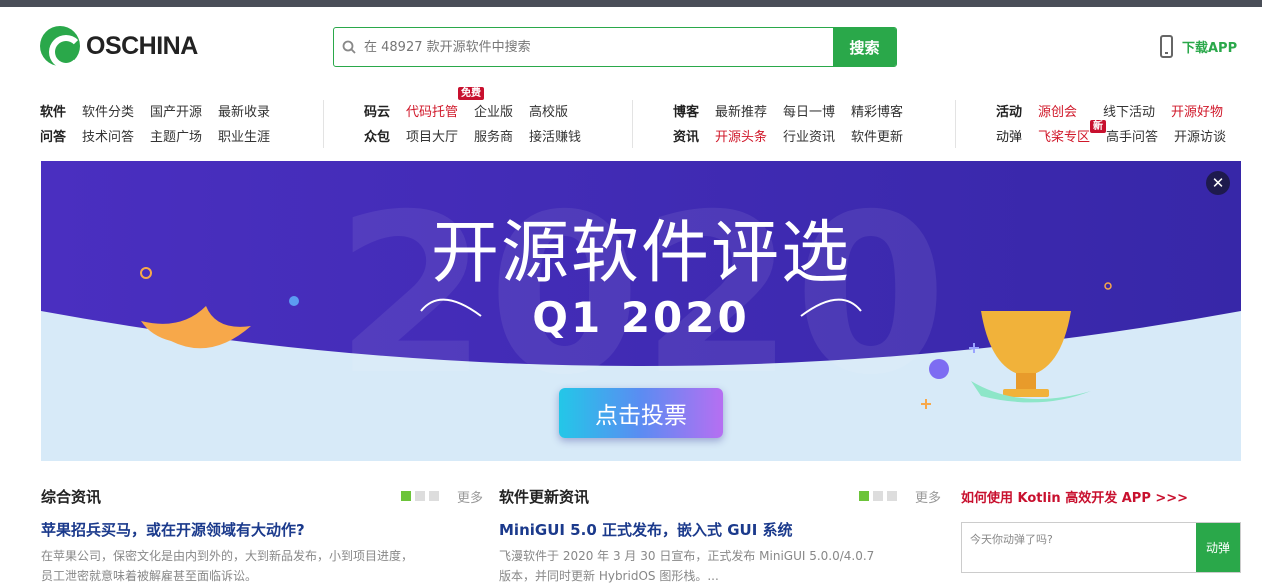  I want to click on column-title: 软件更新资讯, so click(544, 496).